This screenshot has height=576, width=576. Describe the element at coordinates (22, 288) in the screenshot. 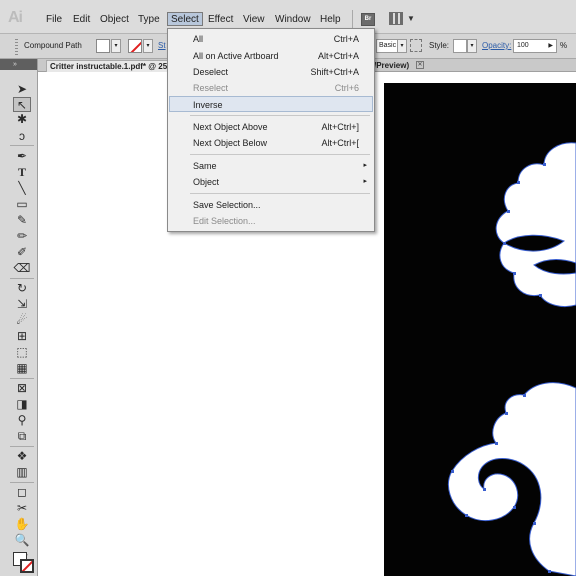

I see `rotate-tool-icon: ↻` at that location.